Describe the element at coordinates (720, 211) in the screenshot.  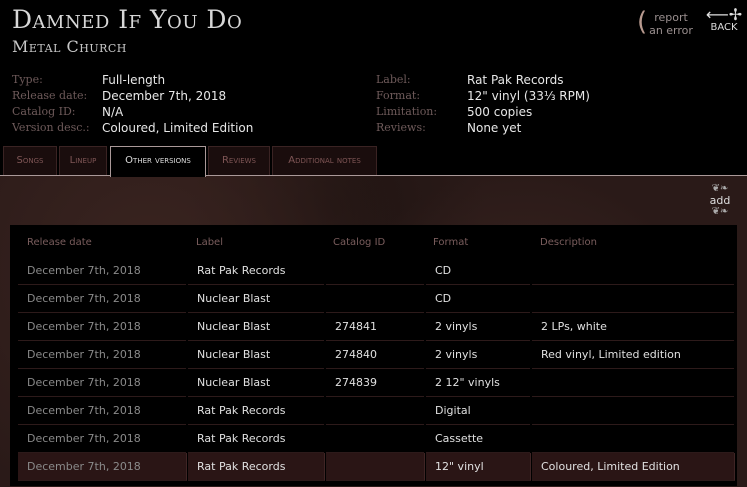
I see `ornament-bottom-icon: ❦❧` at that location.